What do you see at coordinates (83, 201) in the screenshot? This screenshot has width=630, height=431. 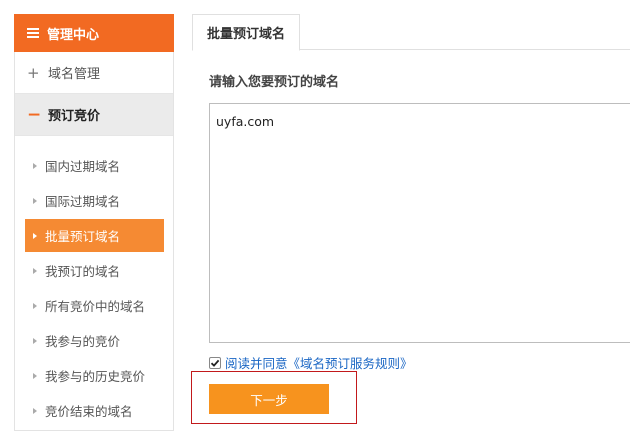 I see `sidebar-item-label: 国际过期域名` at bounding box center [83, 201].